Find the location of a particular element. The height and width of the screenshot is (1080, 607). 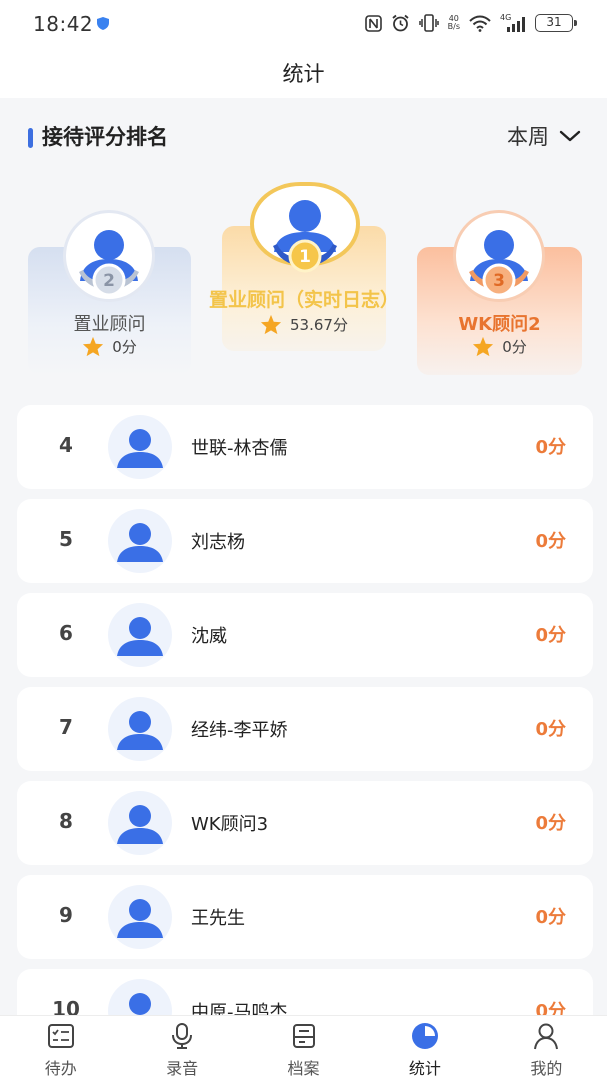

tab-todo: 待办 is located at coordinates (60, 1048).